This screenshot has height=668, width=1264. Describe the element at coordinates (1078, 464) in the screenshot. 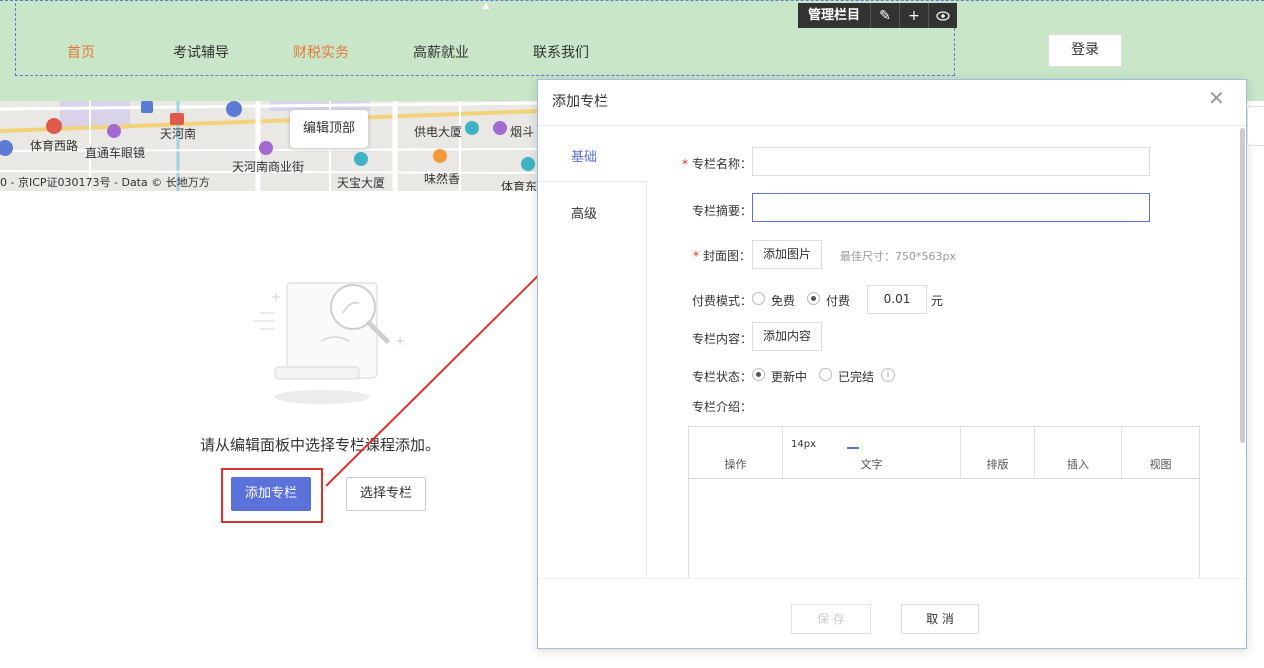

I see `toolbar-group-label: 插入` at that location.